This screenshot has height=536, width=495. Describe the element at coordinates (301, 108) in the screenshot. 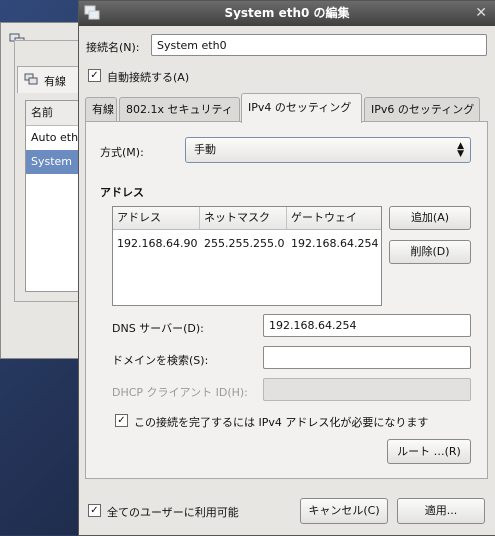

I see `tab-ipv4-settings: IPv4 のセッティング` at that location.